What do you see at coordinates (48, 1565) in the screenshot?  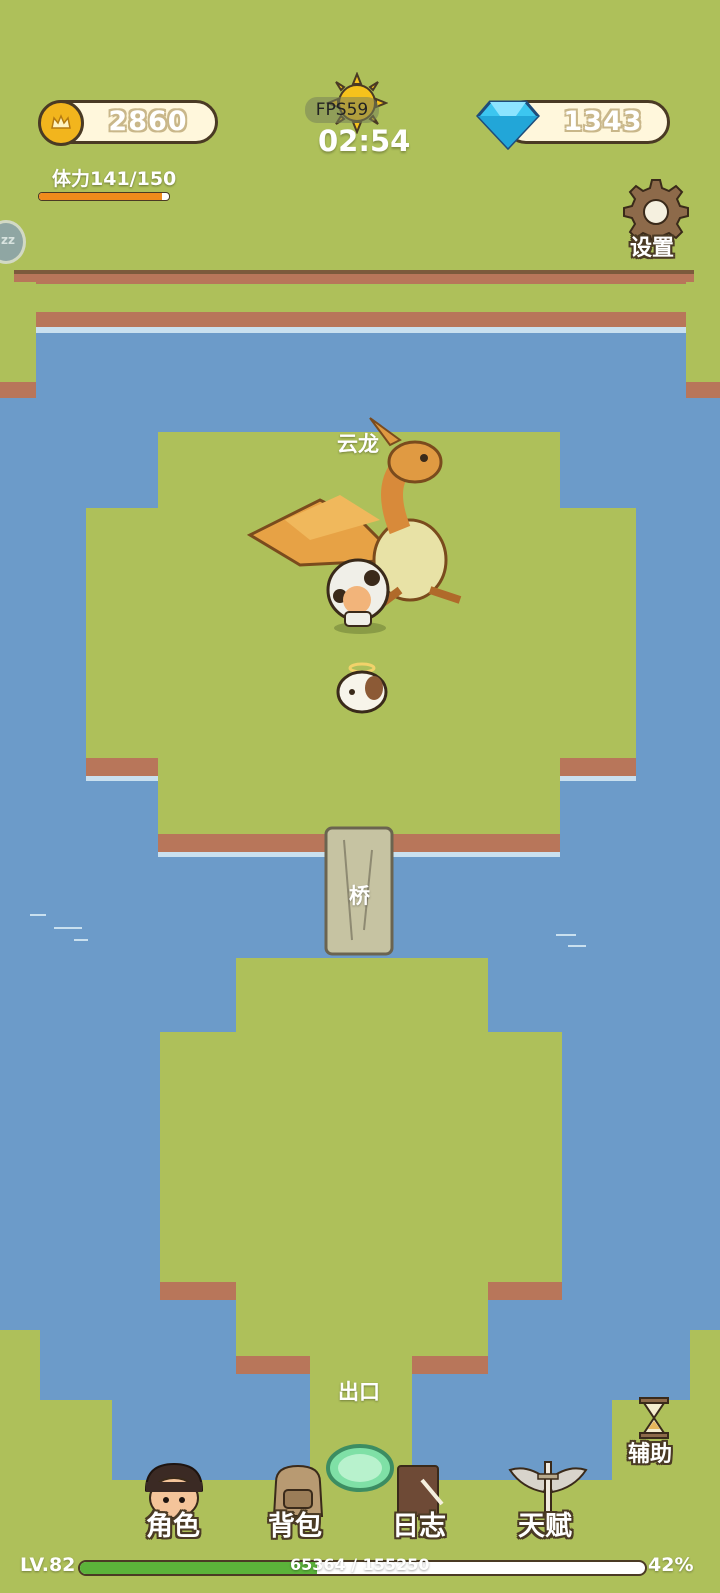 I see `level-label: LV.82` at bounding box center [48, 1565].